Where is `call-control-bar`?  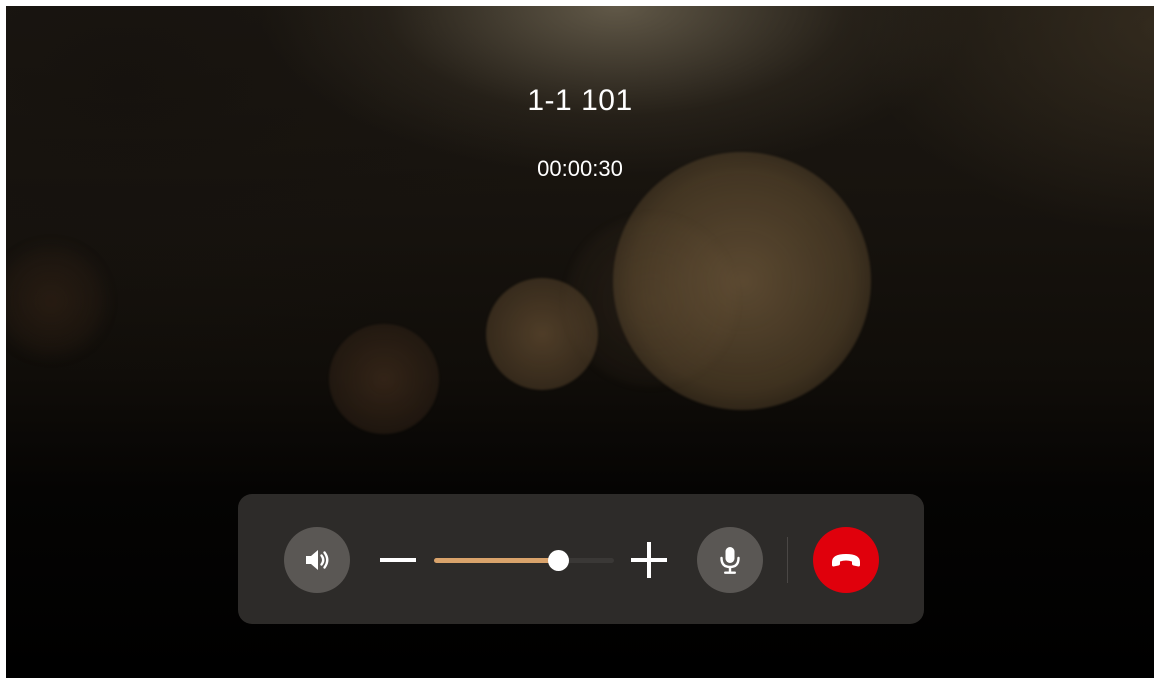 call-control-bar is located at coordinates (581, 559).